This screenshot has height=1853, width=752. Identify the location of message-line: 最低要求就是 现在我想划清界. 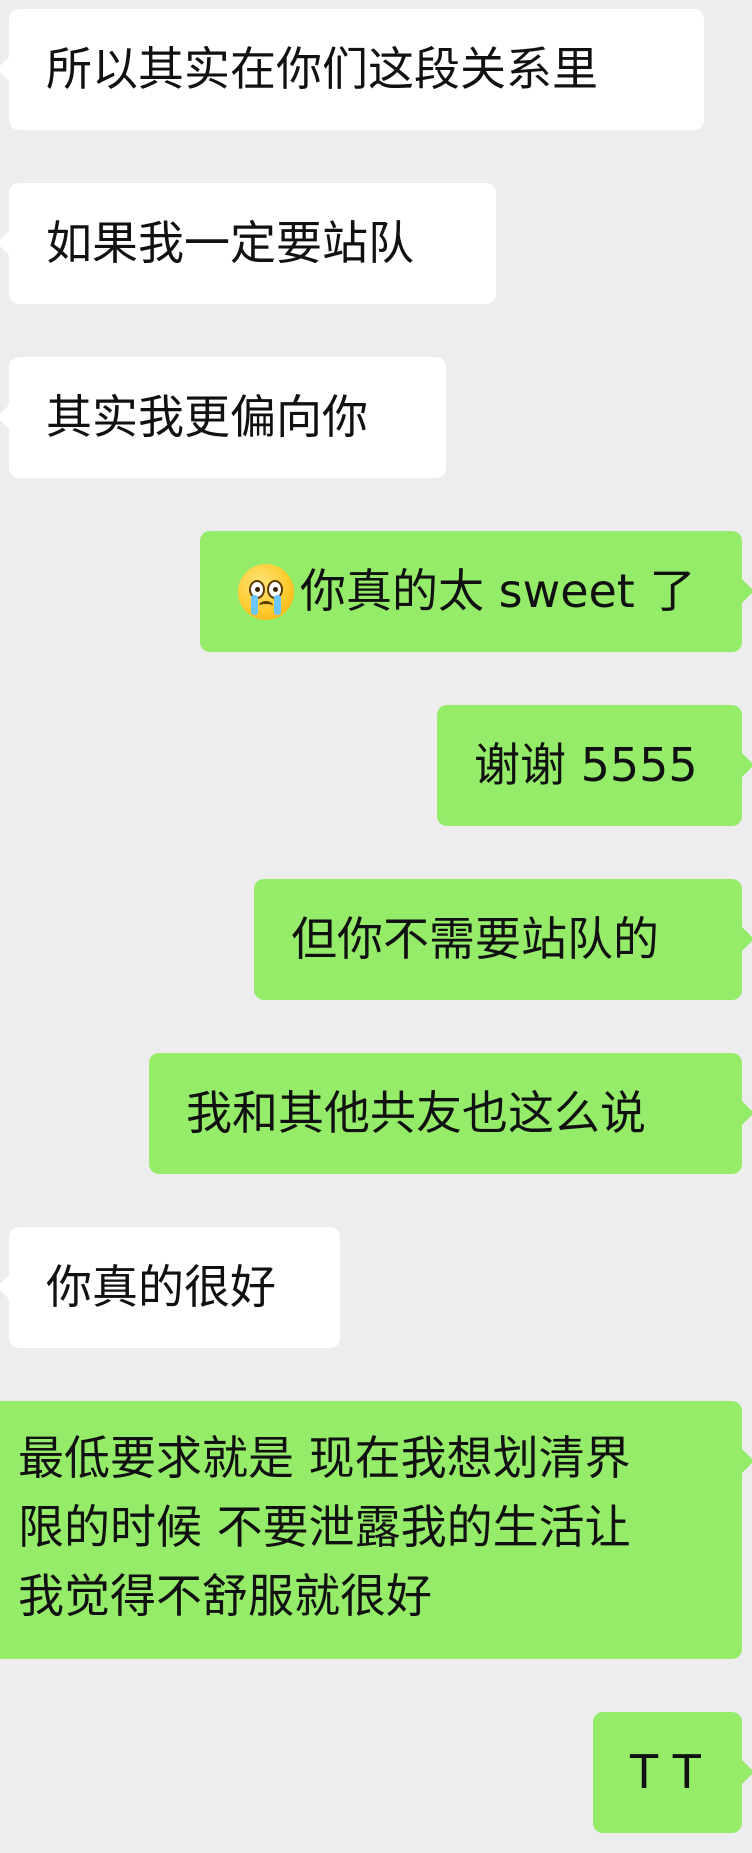
(324, 1458).